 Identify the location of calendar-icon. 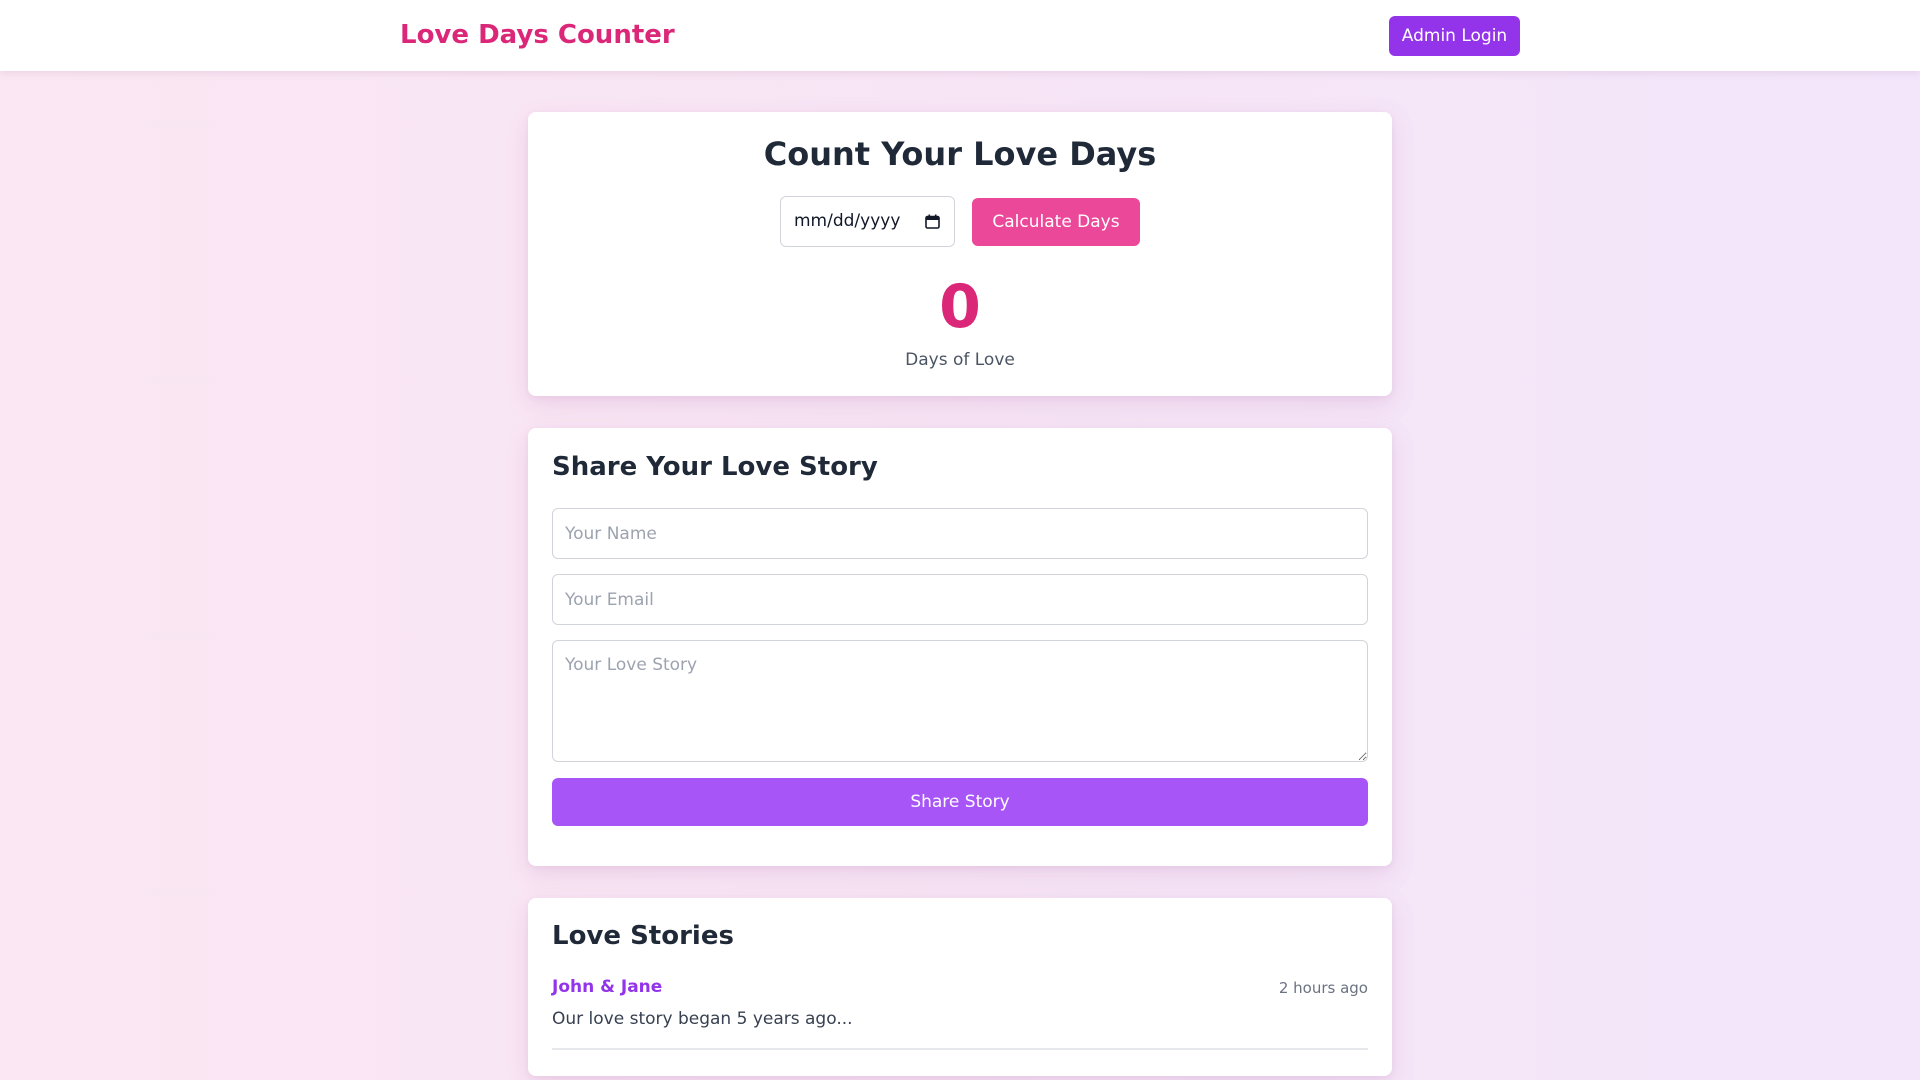
(932, 221).